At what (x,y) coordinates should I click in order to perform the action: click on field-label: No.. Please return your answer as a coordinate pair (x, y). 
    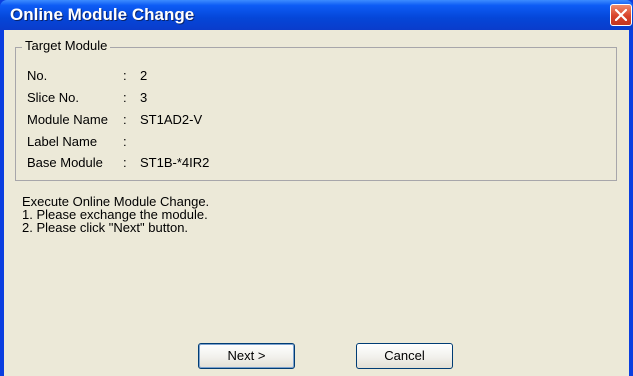
    Looking at the image, I should click on (37, 75).